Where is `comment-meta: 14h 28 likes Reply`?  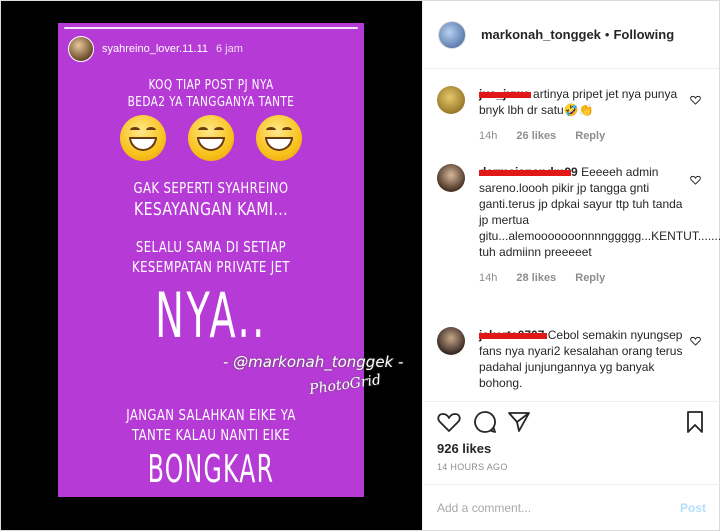
comment-meta: 14h 28 likes Reply is located at coordinates (584, 278).